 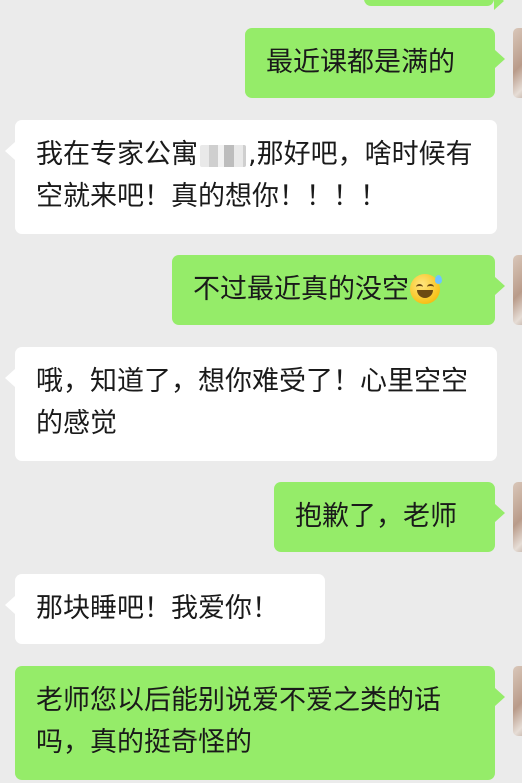 I want to click on message-text: 那块睡吧！我爱你！, so click(x=157, y=608).